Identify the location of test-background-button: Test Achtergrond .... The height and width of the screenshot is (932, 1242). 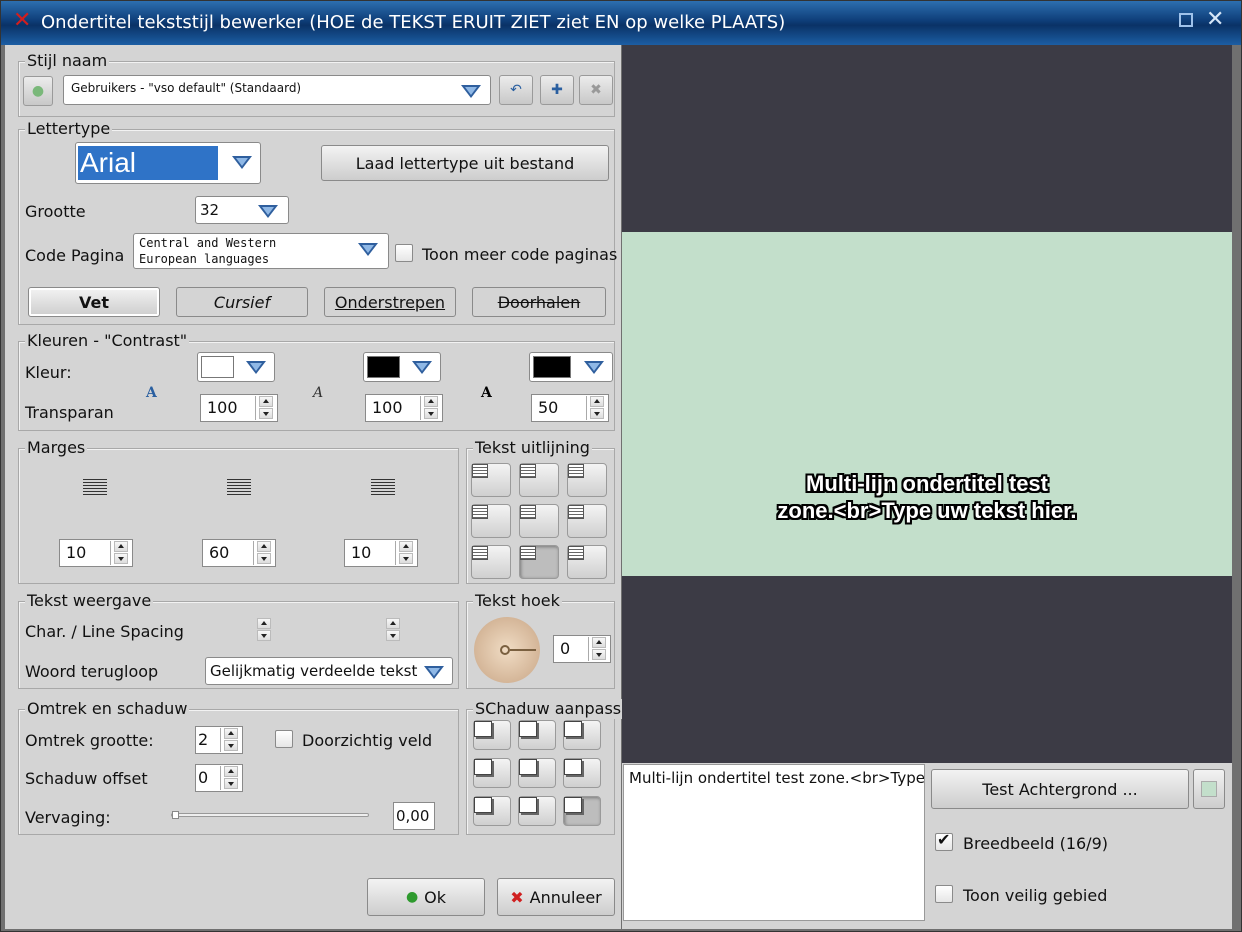
(1060, 789).